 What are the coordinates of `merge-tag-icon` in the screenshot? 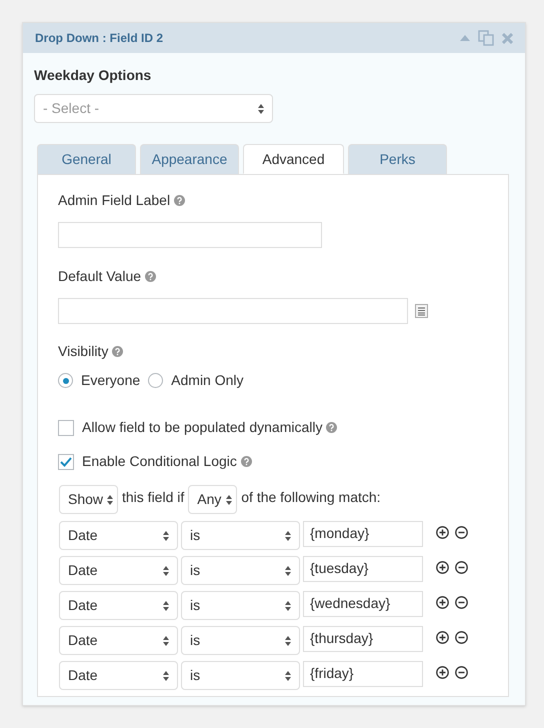 It's located at (421, 311).